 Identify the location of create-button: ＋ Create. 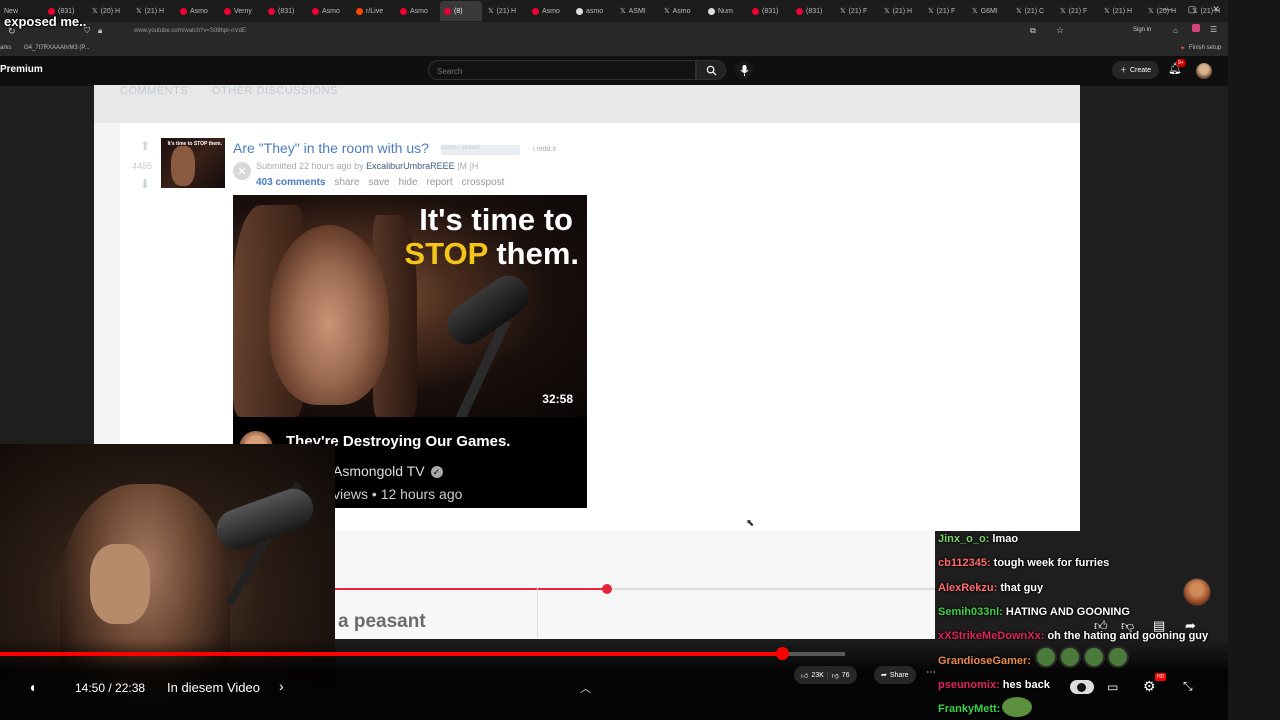
(1136, 70).